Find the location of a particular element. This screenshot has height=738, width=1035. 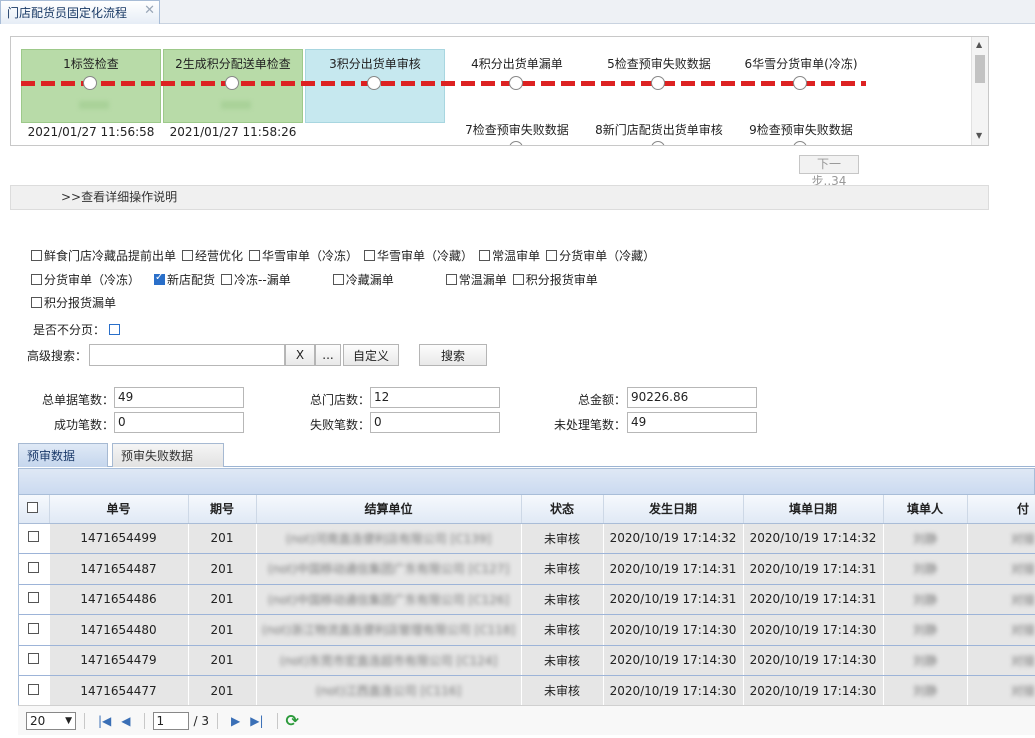

filter-fresh-cold-early: 鲜食门店冷藏品提前出单 is located at coordinates (103, 255).